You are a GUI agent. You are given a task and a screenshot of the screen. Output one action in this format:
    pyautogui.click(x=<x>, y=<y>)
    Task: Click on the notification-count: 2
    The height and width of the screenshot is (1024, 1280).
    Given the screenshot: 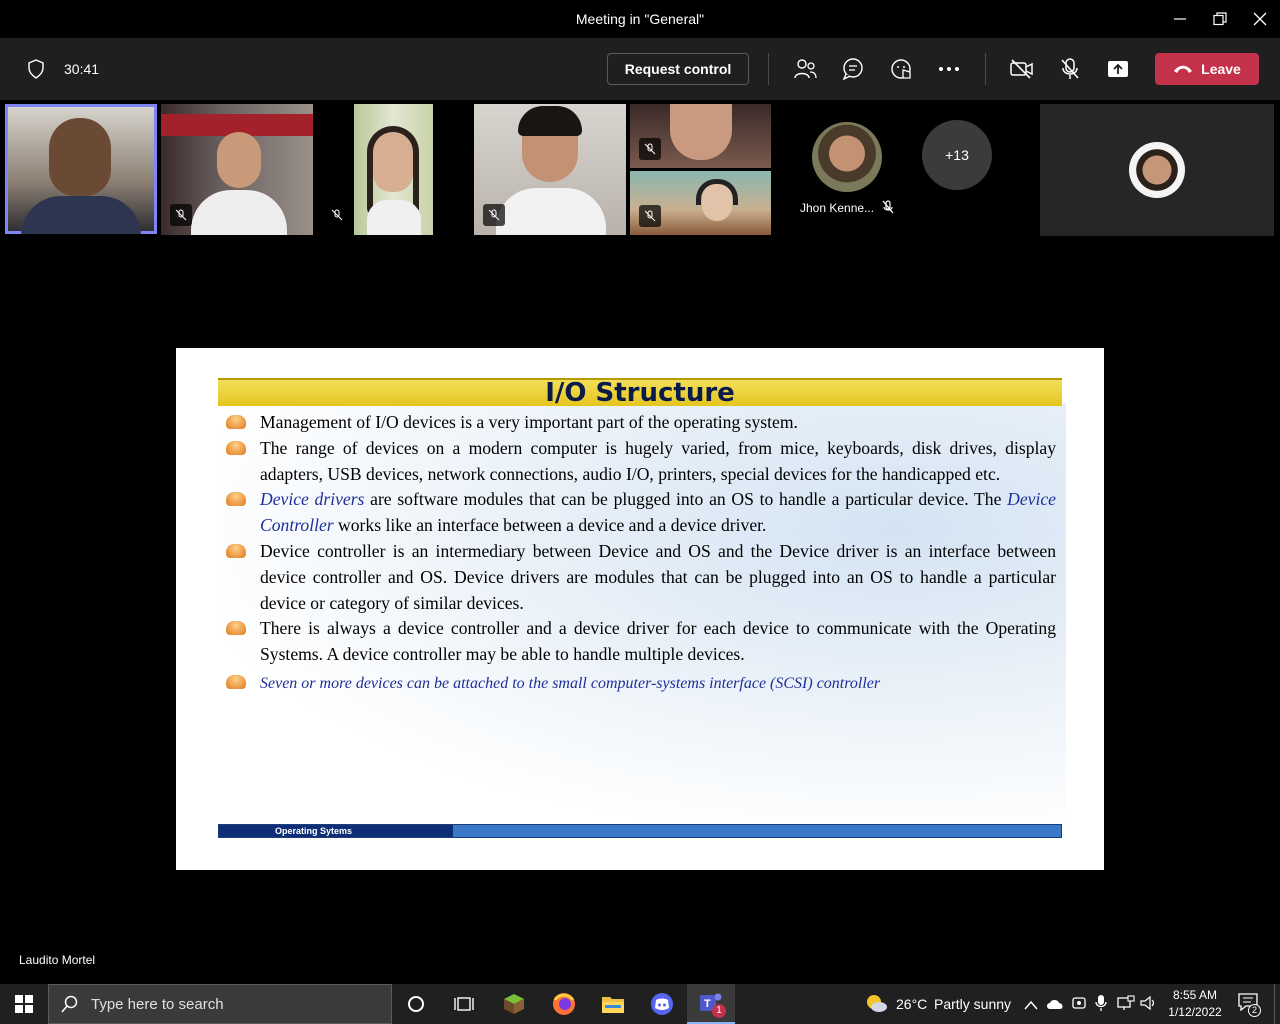 What is the action you would take?
    pyautogui.click(x=1254, y=1010)
    